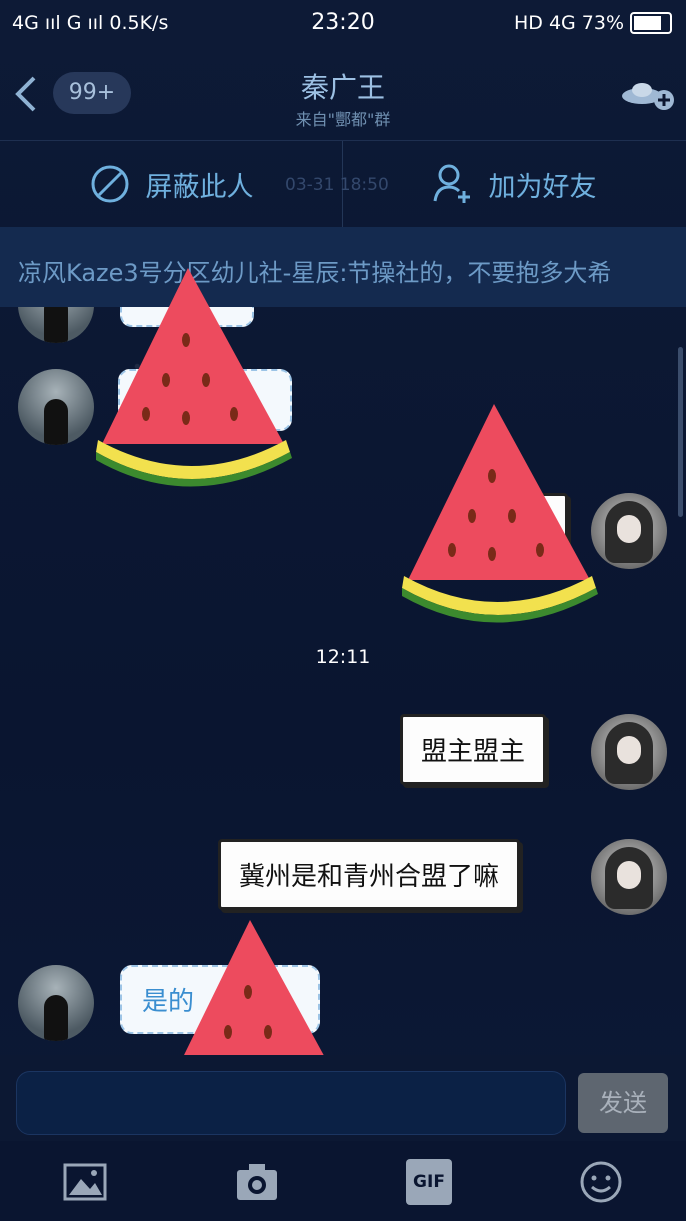 The width and height of the screenshot is (686, 1221). Describe the element at coordinates (199, 187) in the screenshot. I see `block-user-label: 屏蔽此人` at that location.